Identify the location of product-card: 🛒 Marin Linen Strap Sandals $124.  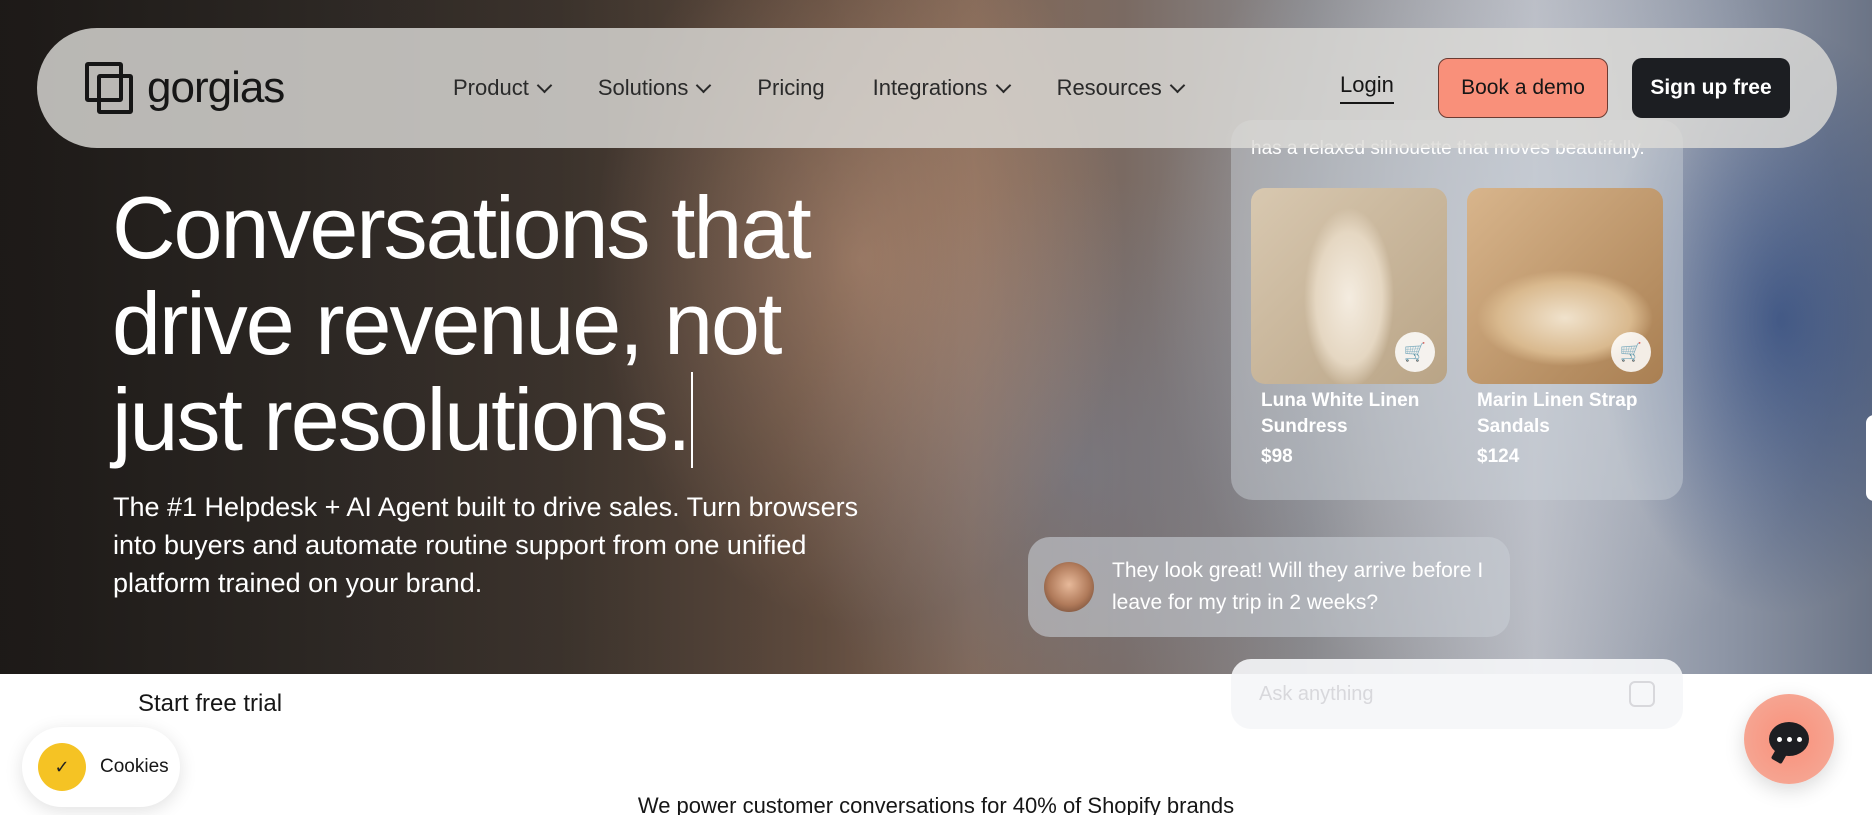
(1565, 328).